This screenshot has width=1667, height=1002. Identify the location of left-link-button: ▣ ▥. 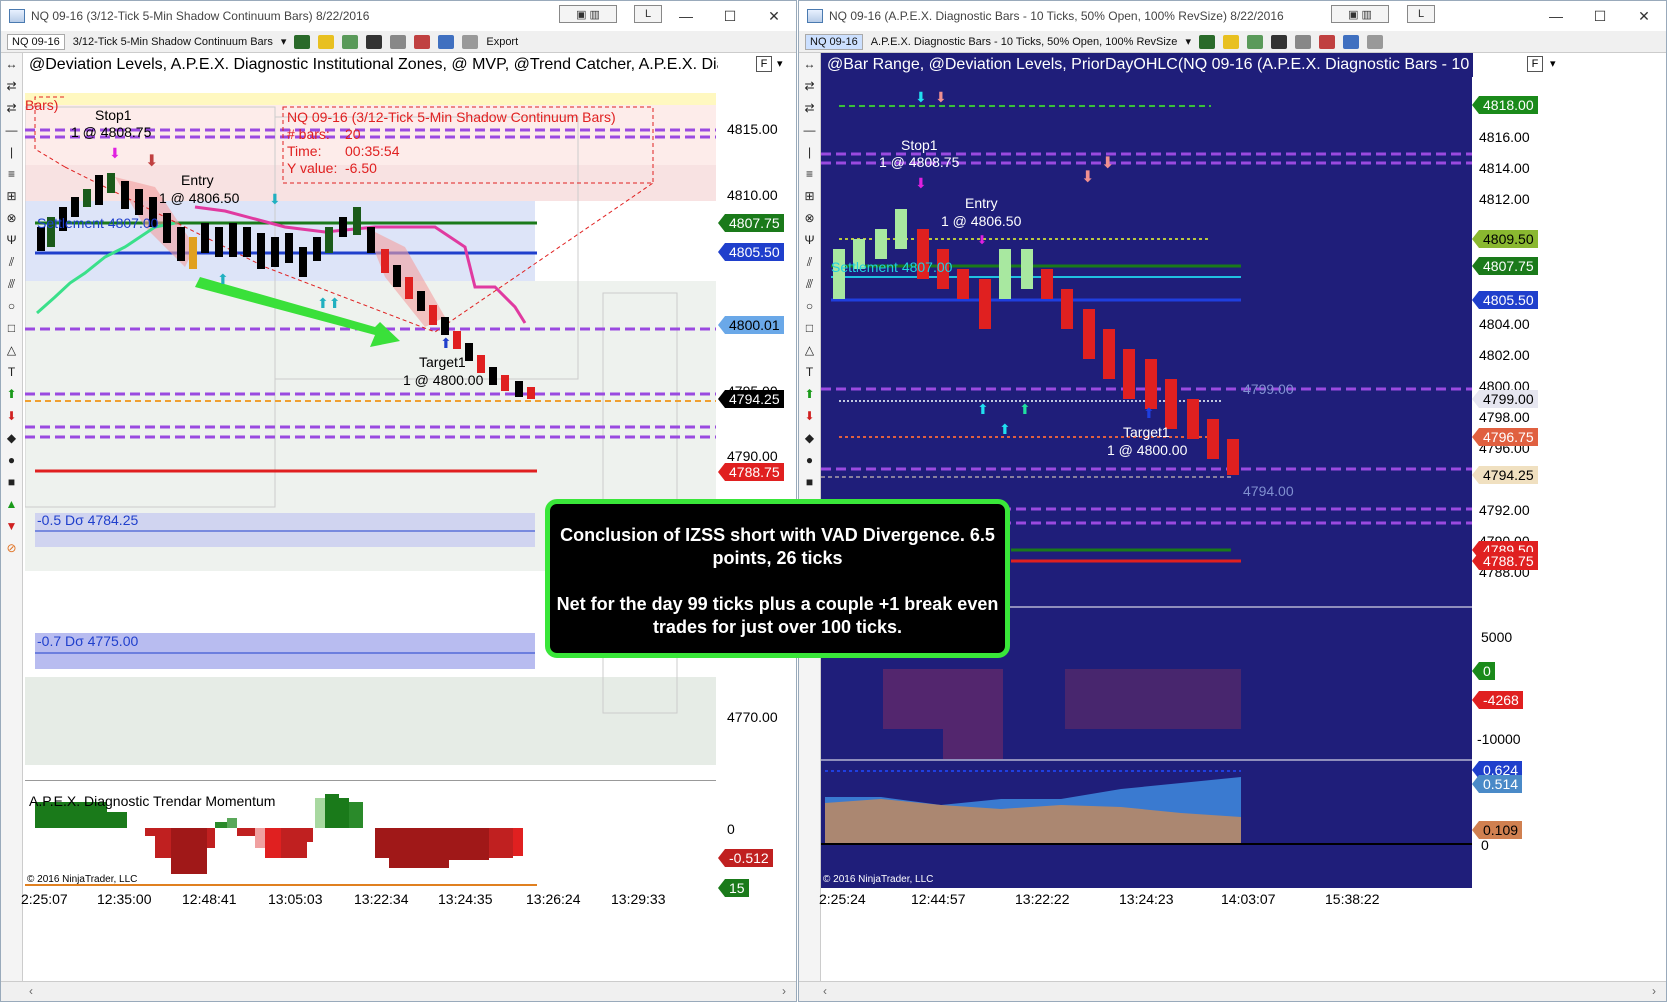
(588, 14).